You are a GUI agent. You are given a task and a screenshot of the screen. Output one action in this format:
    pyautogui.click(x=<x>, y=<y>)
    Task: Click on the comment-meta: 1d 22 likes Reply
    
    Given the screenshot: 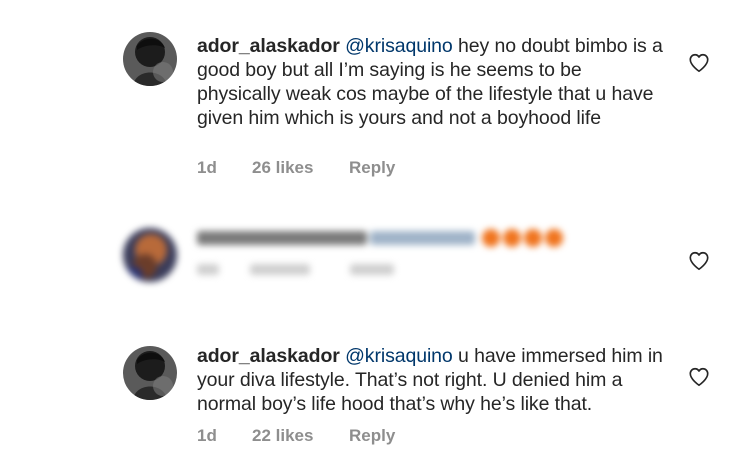 What is the action you would take?
    pyautogui.click(x=296, y=436)
    